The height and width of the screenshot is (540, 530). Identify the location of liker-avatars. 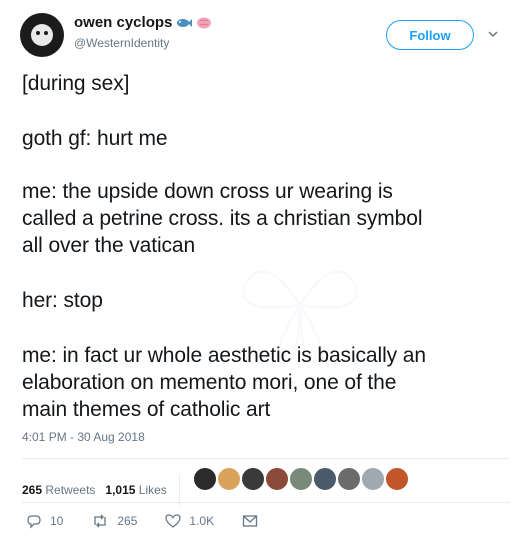
(301, 479).